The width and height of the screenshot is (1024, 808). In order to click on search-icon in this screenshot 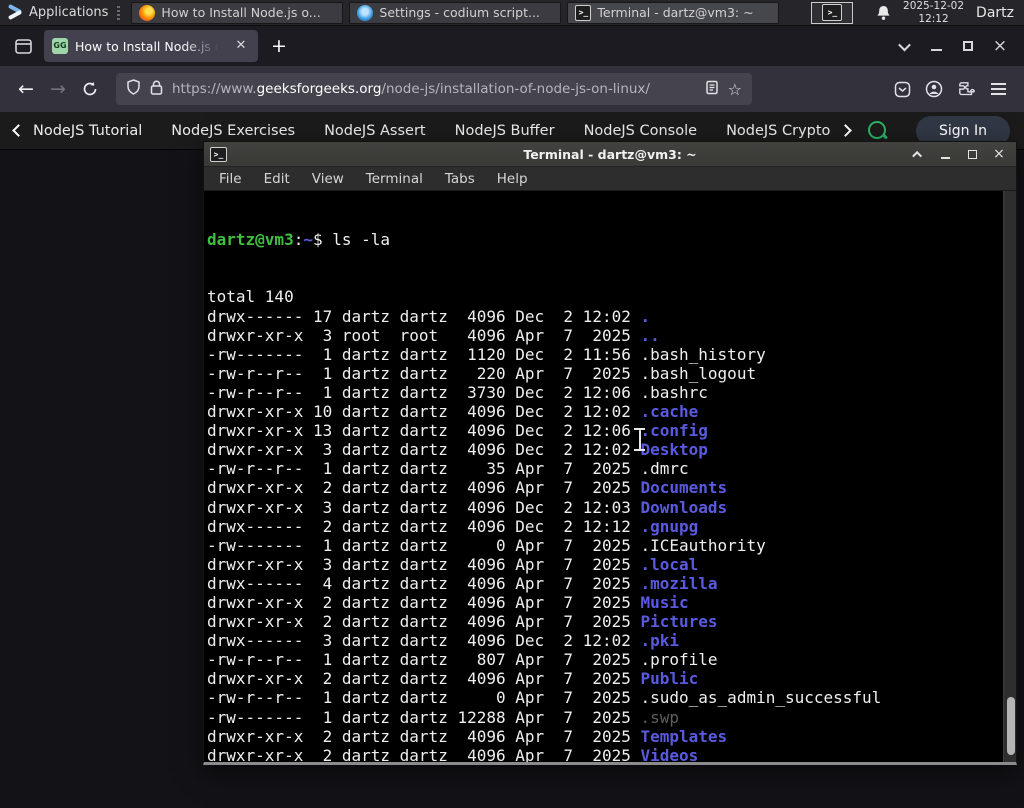, I will do `click(878, 131)`.